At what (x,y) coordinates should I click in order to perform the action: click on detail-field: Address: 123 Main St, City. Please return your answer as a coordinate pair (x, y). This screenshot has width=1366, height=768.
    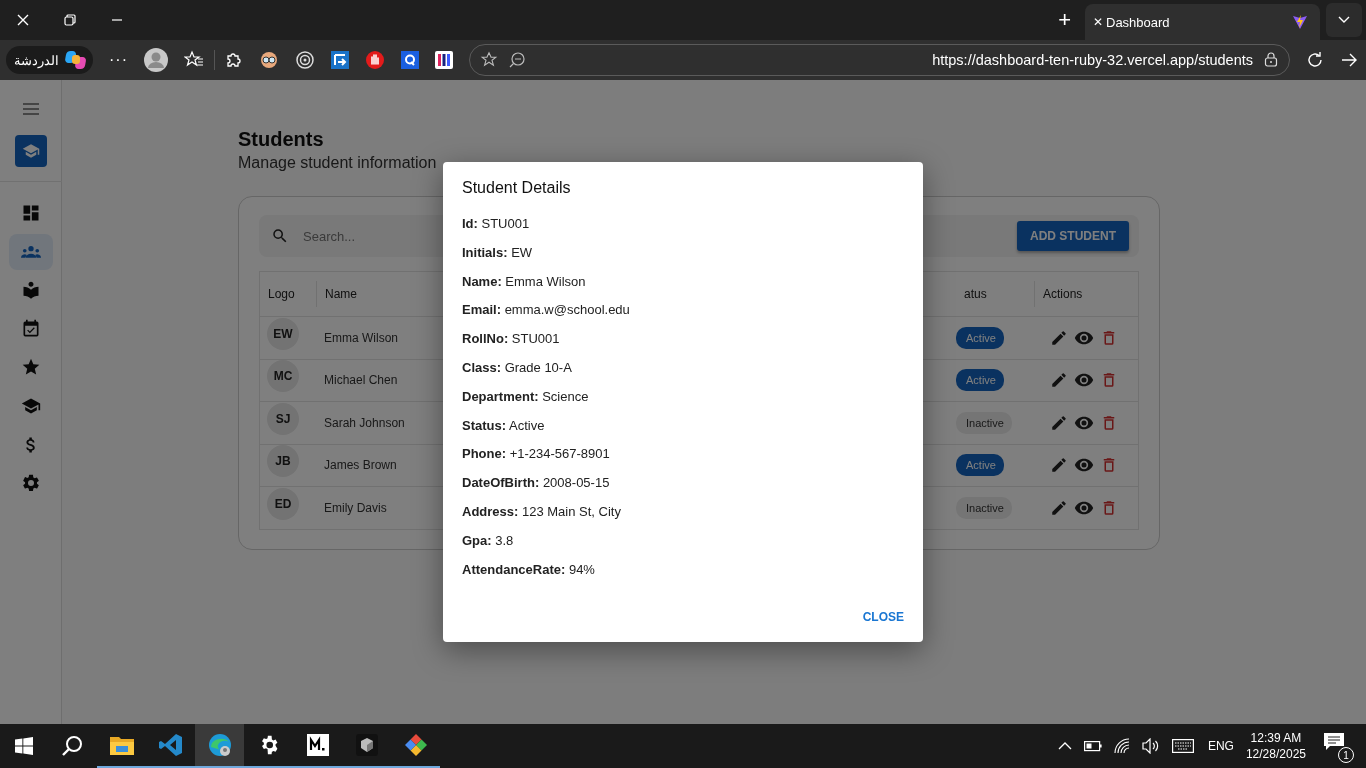
    Looking at the image, I should click on (683, 512).